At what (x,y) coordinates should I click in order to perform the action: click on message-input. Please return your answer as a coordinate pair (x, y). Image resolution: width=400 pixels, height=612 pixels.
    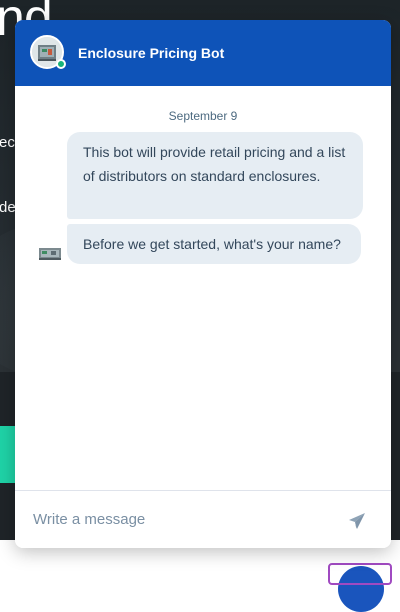
    Looking at the image, I should click on (183, 519).